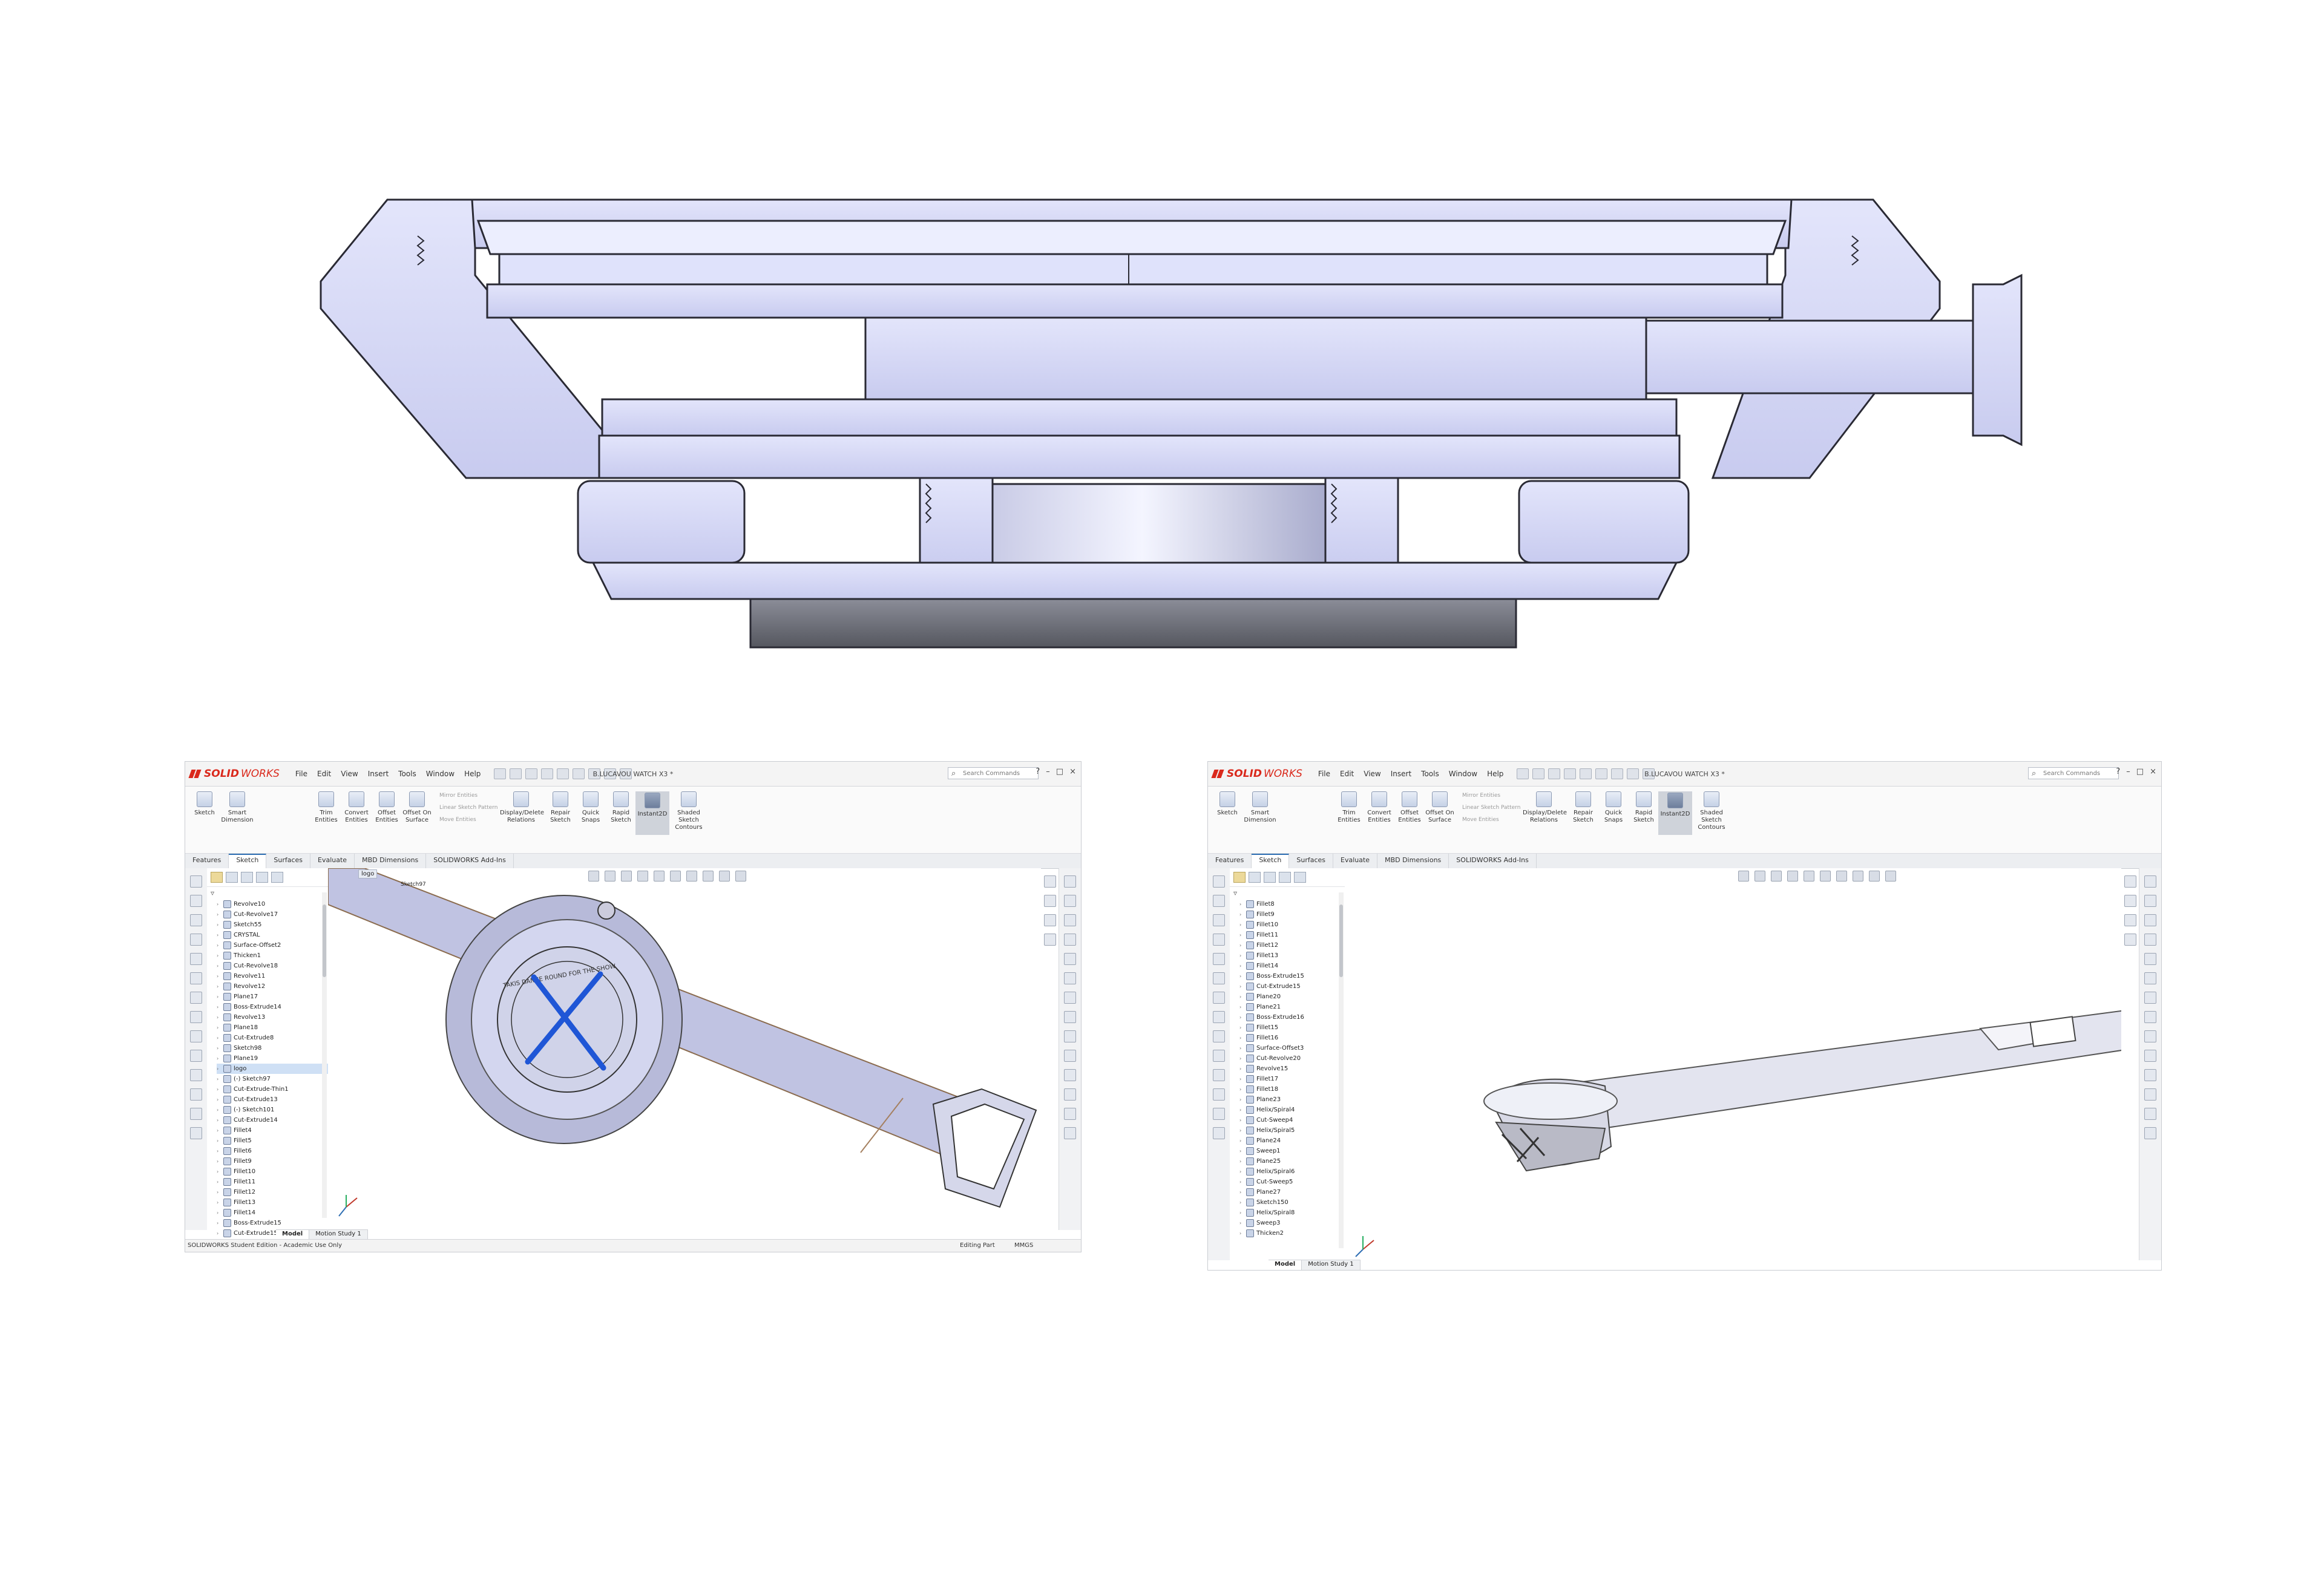 This screenshot has width=2324, height=1590. What do you see at coordinates (468, 808) in the screenshot?
I see `linear-sketch-pattern-button: Linear Sketch Pattern` at bounding box center [468, 808].